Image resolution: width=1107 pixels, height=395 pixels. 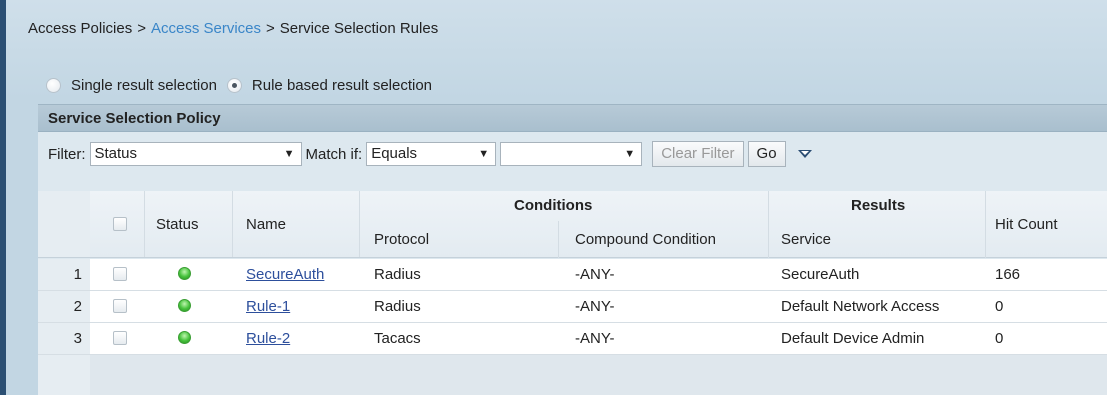 I want to click on header-service: Service, so click(x=877, y=239).